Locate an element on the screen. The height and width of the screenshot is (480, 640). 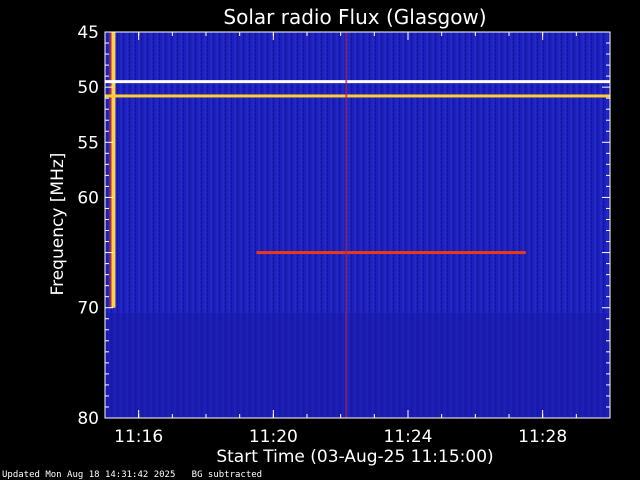
x-axis-title: Start Time (03-Aug-25 11:15:00) is located at coordinates (354, 457).